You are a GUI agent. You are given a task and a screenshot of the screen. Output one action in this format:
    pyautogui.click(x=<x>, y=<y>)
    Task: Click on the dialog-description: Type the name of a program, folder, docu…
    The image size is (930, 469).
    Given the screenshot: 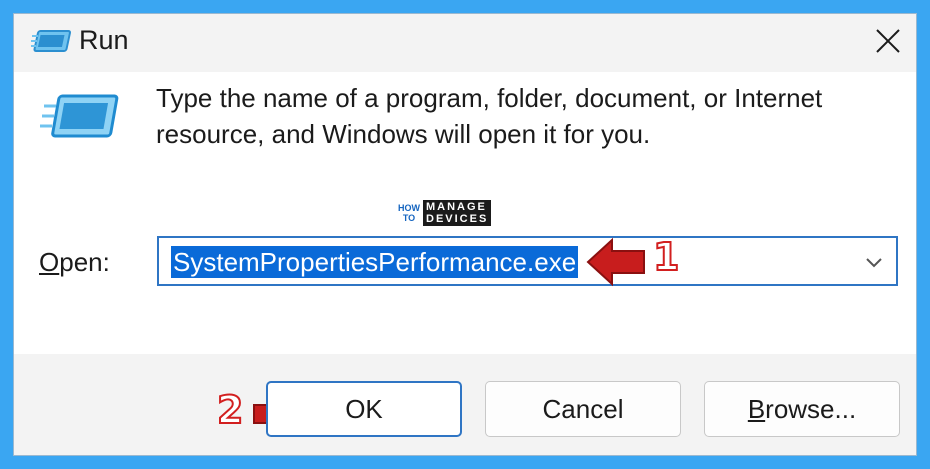 What is the action you would take?
    pyautogui.click(x=526, y=116)
    